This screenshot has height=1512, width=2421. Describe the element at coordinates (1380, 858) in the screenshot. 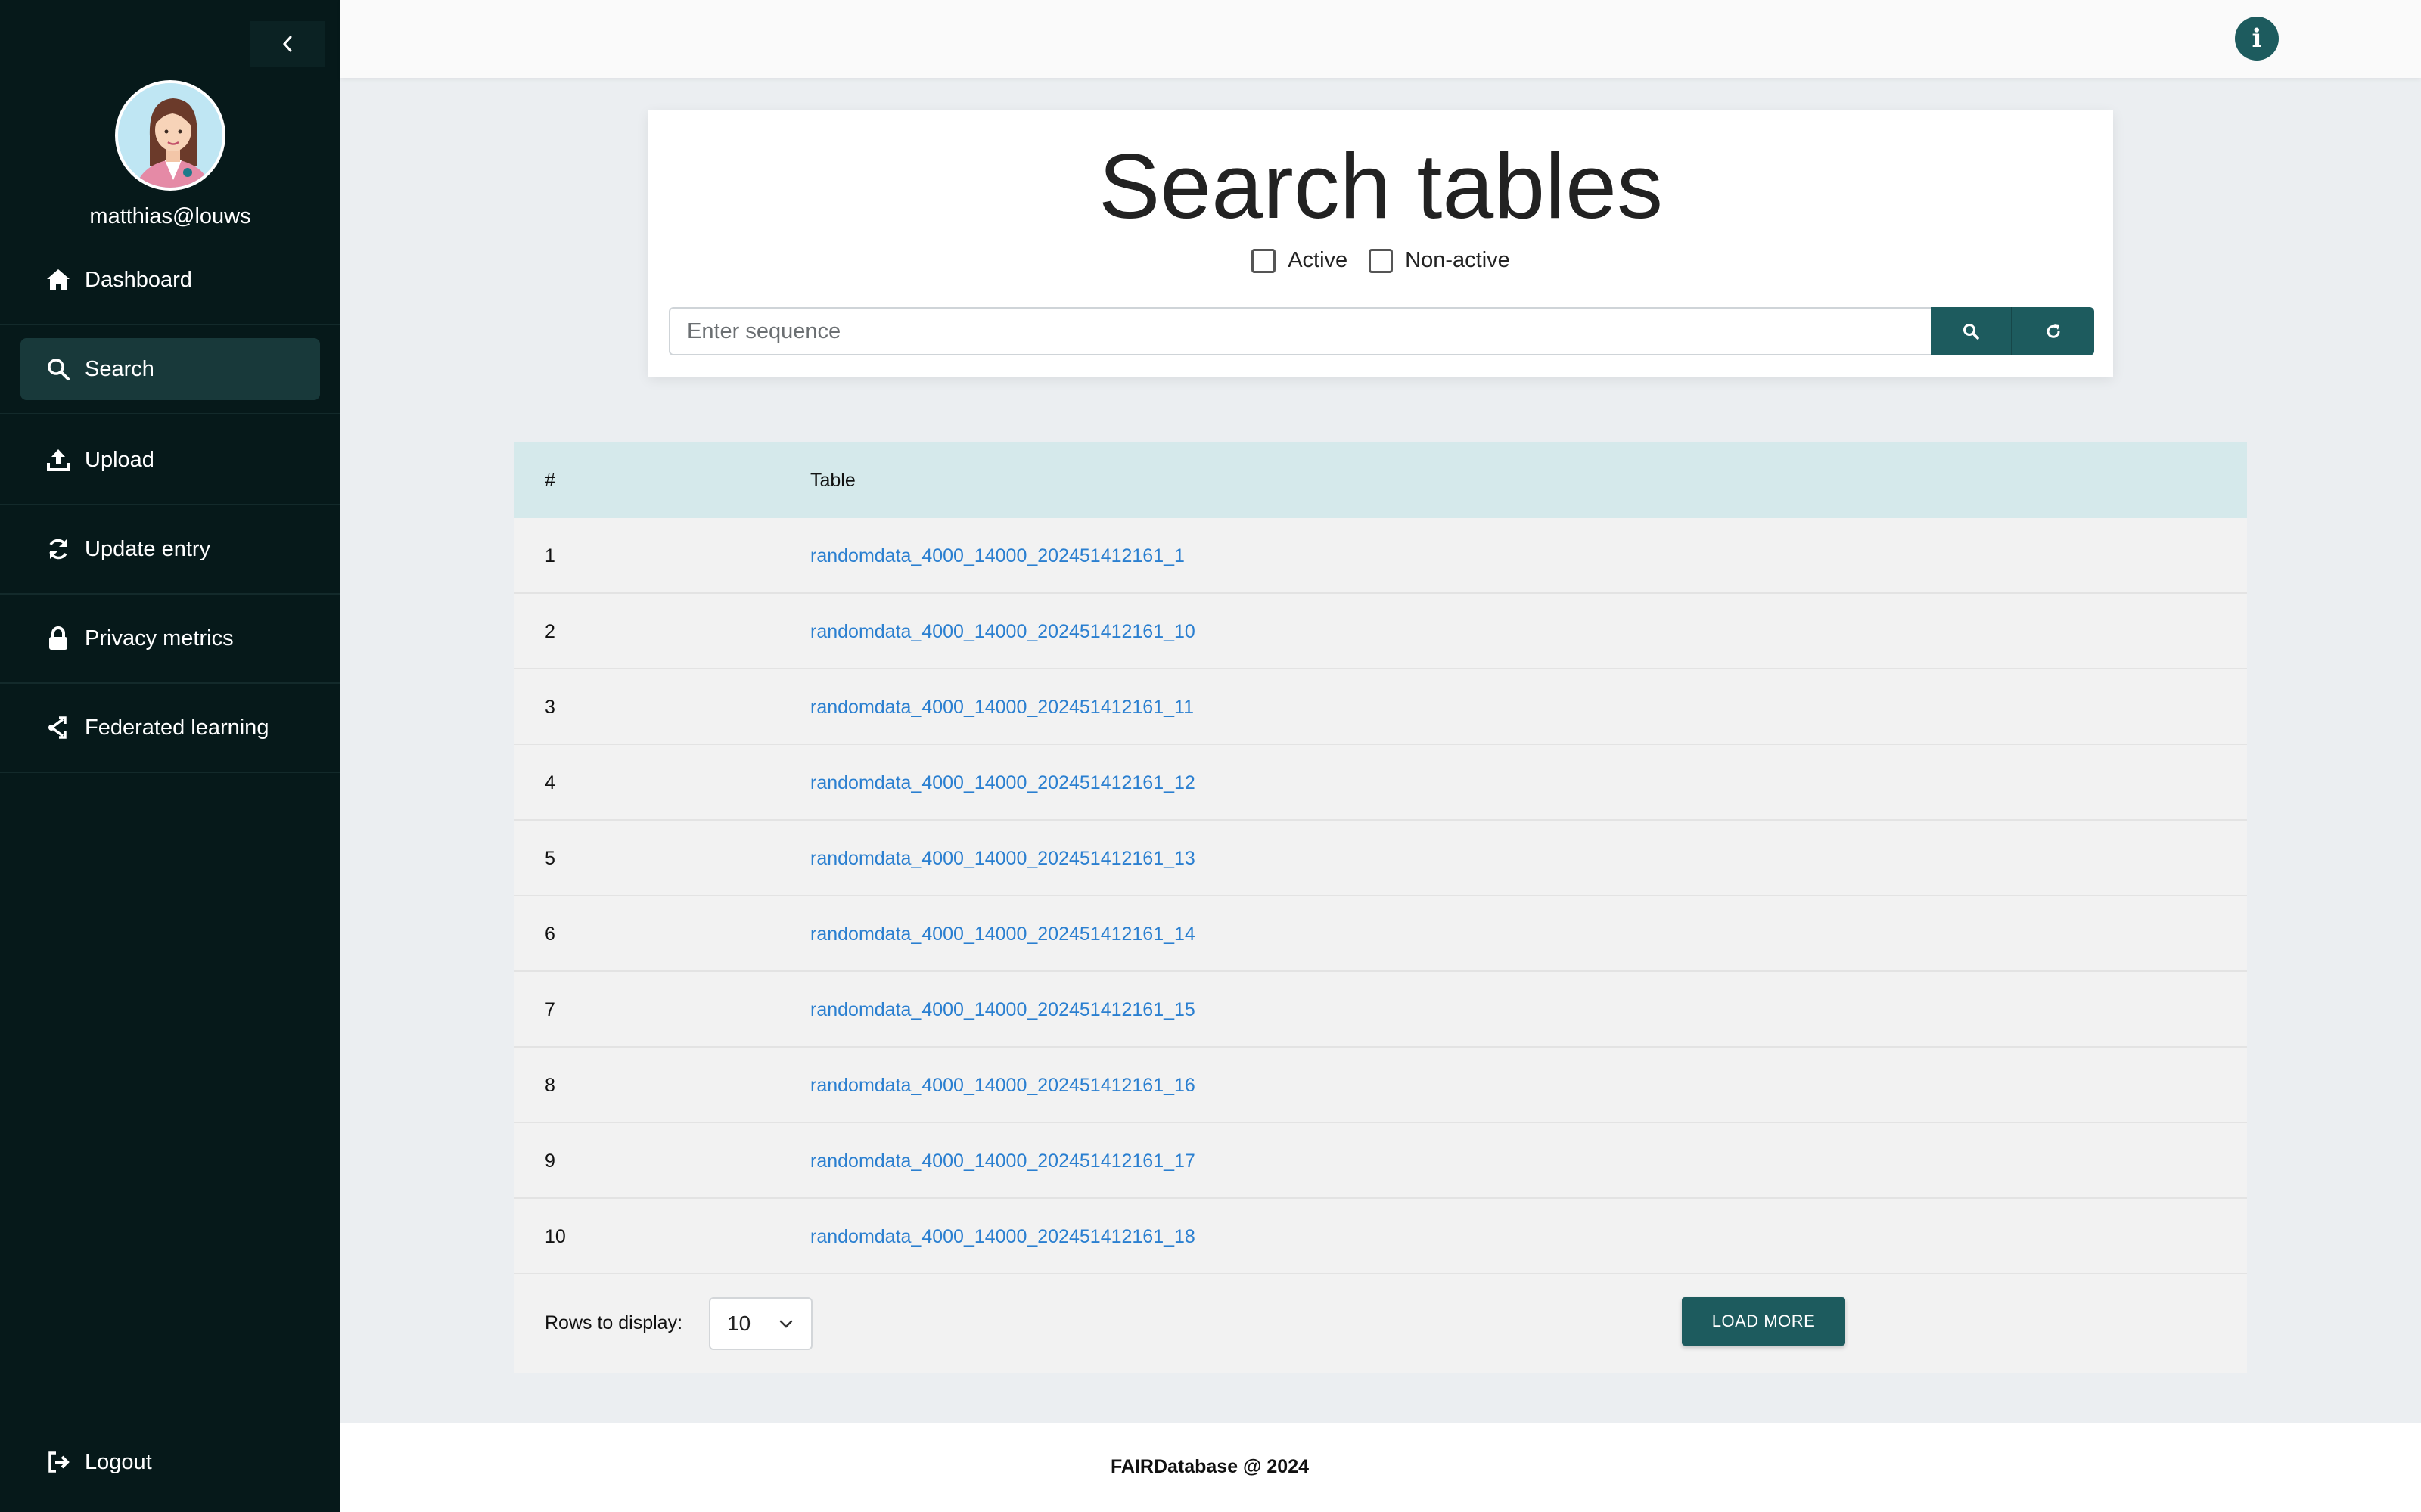

I see `table-row: 5 randomdata_4000_14000_202451412161_13` at that location.